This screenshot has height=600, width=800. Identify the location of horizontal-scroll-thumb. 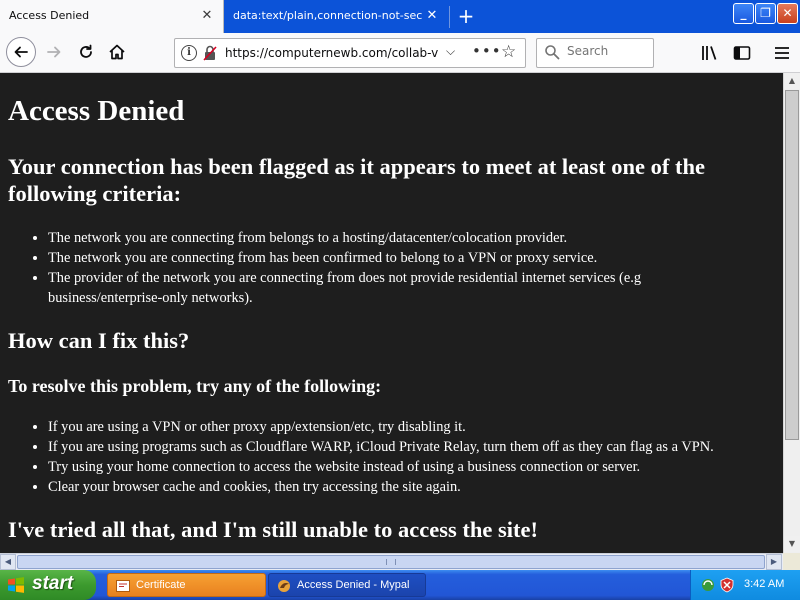
(391, 562).